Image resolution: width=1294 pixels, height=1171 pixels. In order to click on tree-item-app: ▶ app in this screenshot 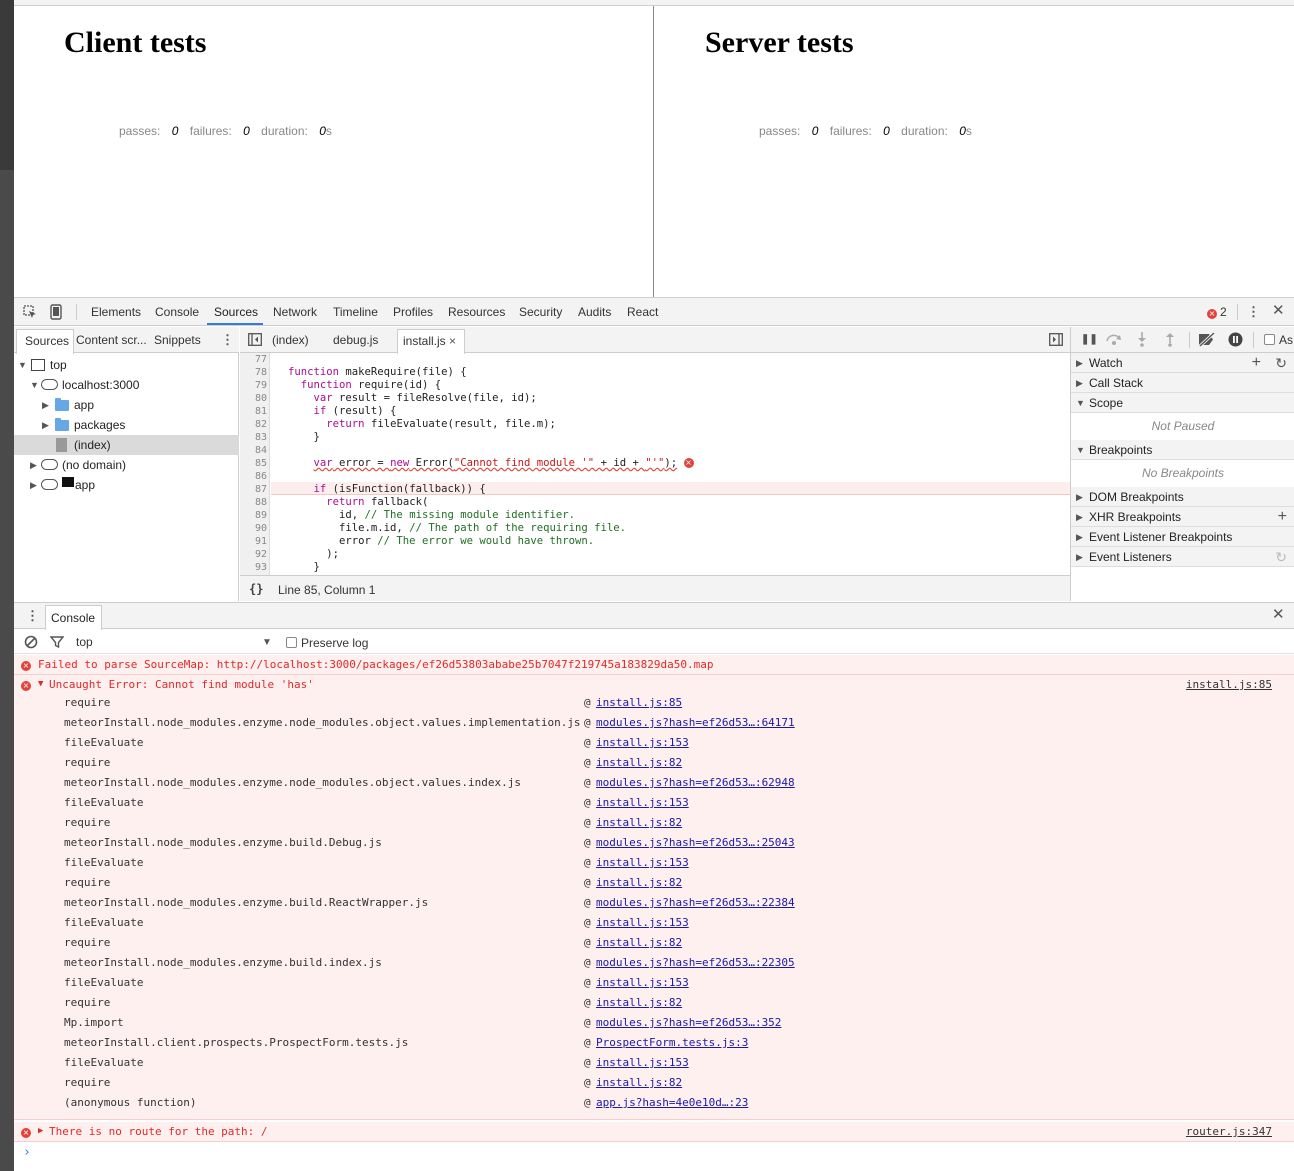, I will do `click(126, 405)`.